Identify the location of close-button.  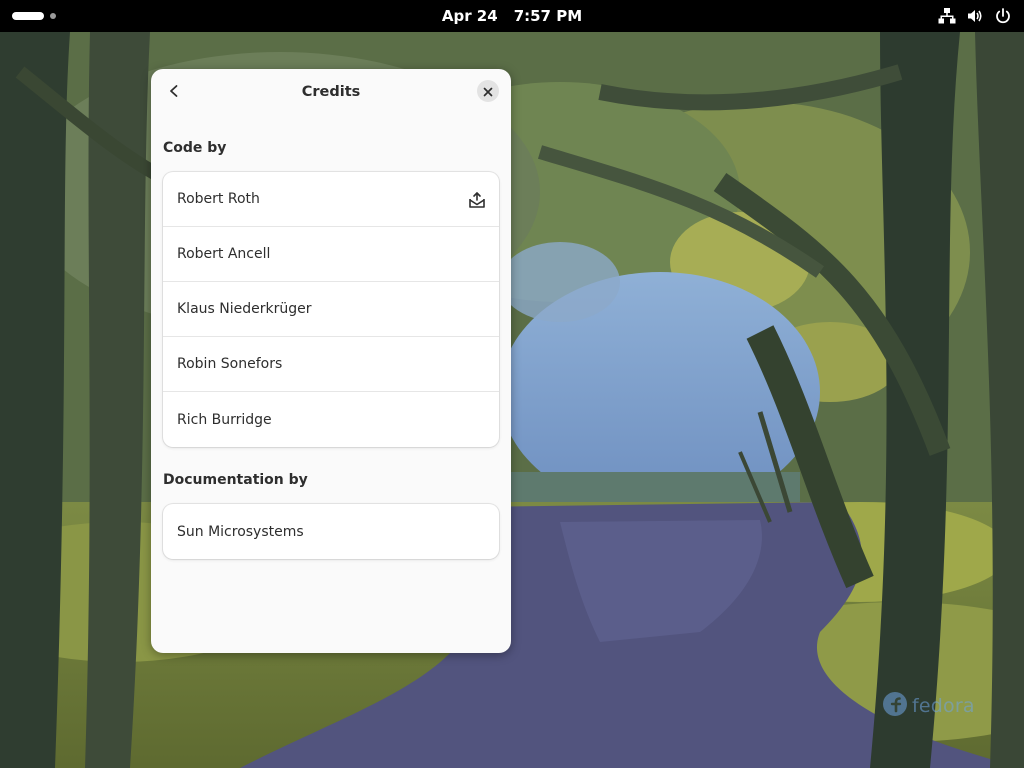
(488, 91).